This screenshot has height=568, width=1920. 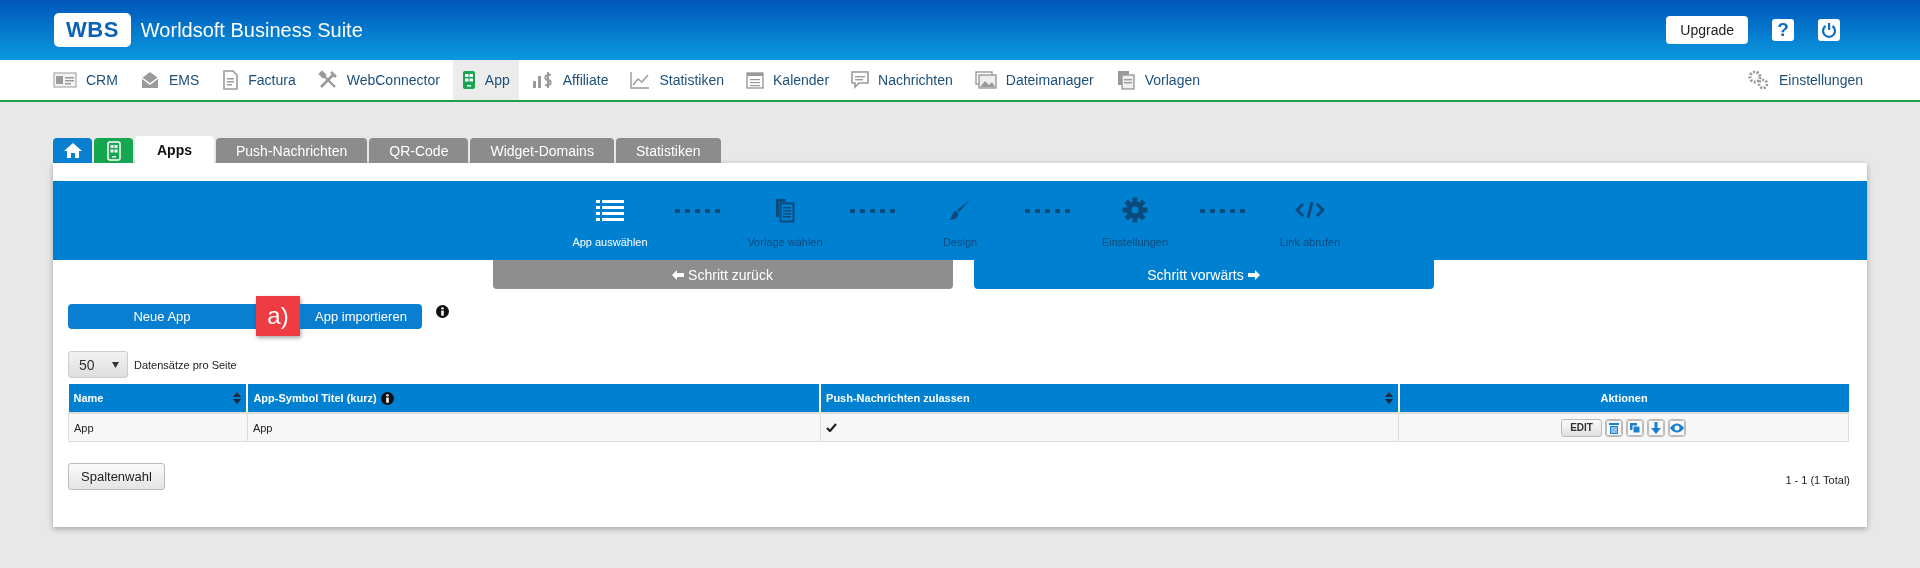 I want to click on nav-item: Dateimanager, so click(x=1034, y=80).